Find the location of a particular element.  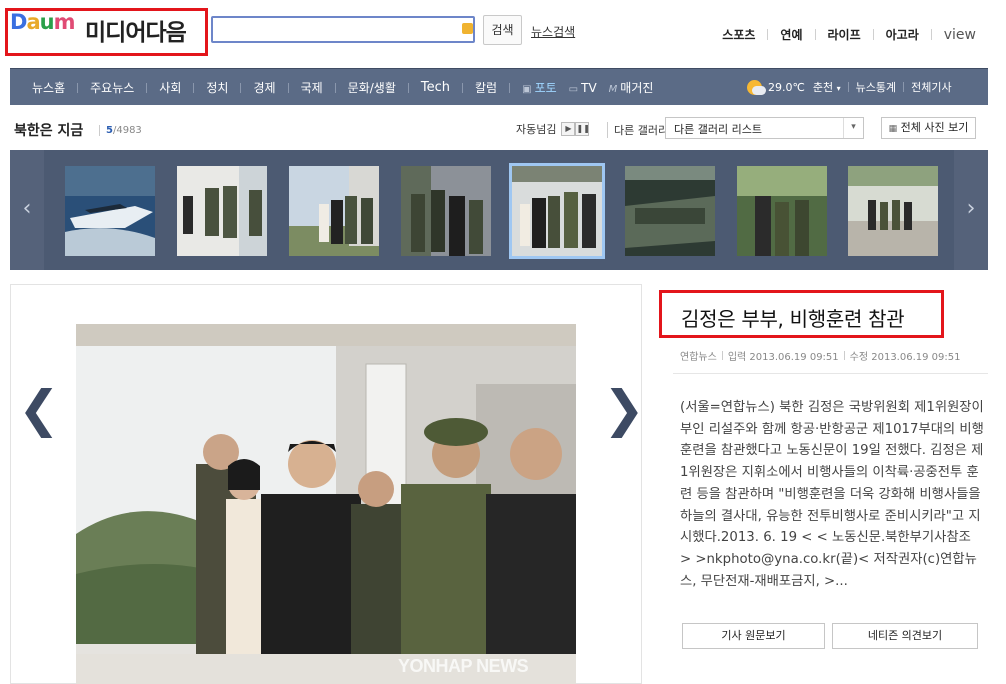

gallery-title: 북한은 지금 is located at coordinates (49, 131).